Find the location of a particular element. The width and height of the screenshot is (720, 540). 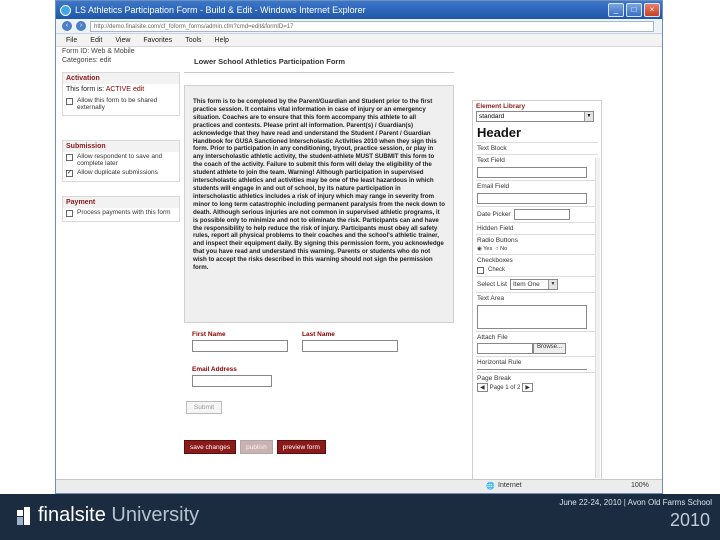

library-text-field: Text Field is located at coordinates (537, 167).